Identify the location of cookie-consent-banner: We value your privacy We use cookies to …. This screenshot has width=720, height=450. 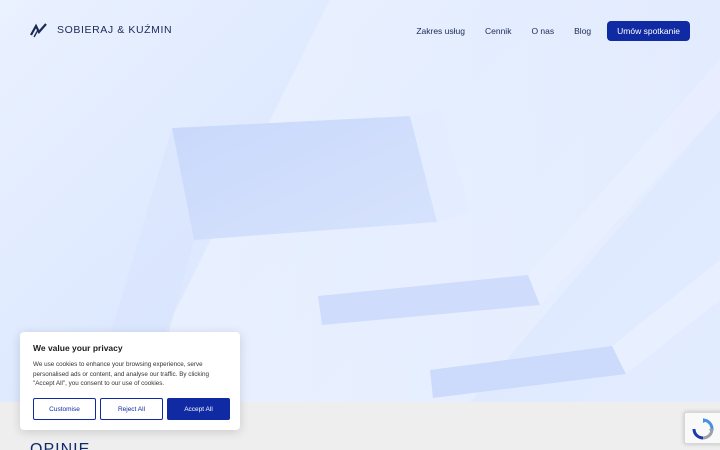
(130, 381).